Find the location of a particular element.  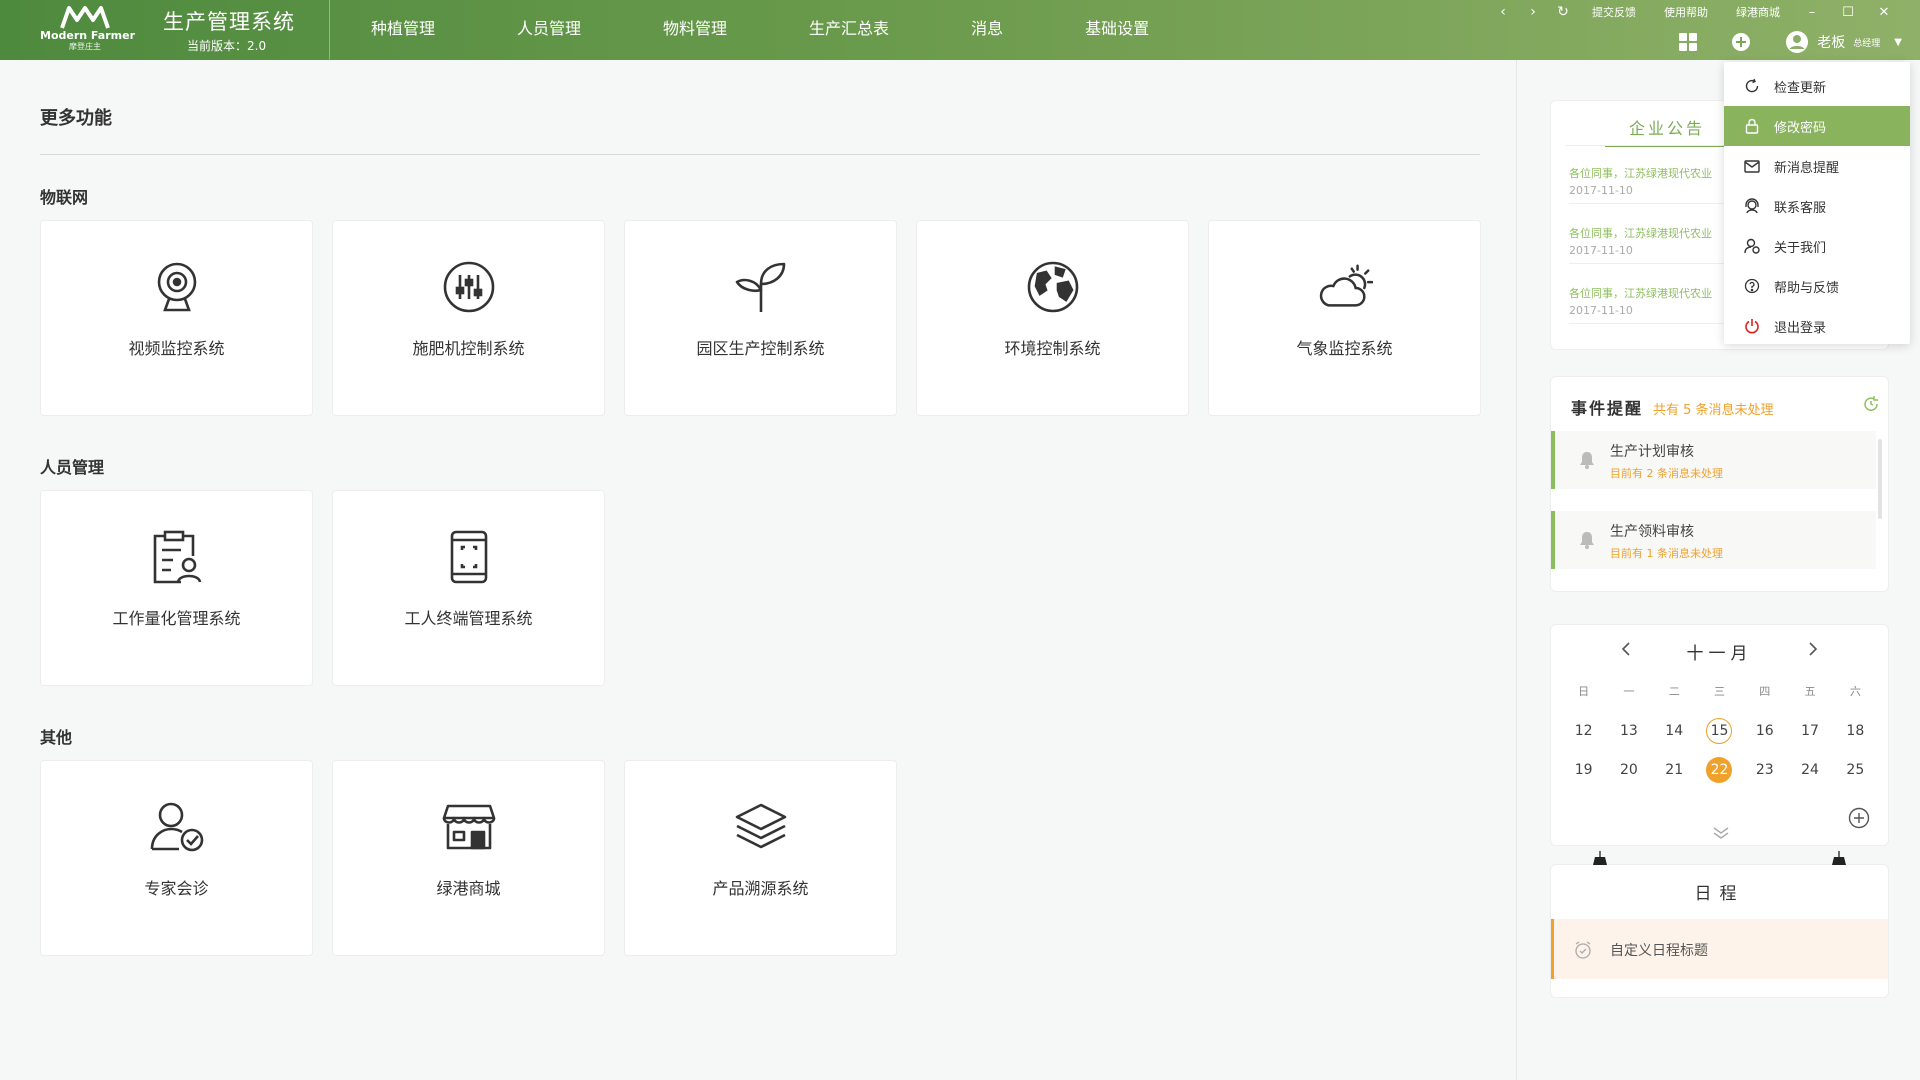

card-expert-consultation: 专家会诊 is located at coordinates (176, 858).